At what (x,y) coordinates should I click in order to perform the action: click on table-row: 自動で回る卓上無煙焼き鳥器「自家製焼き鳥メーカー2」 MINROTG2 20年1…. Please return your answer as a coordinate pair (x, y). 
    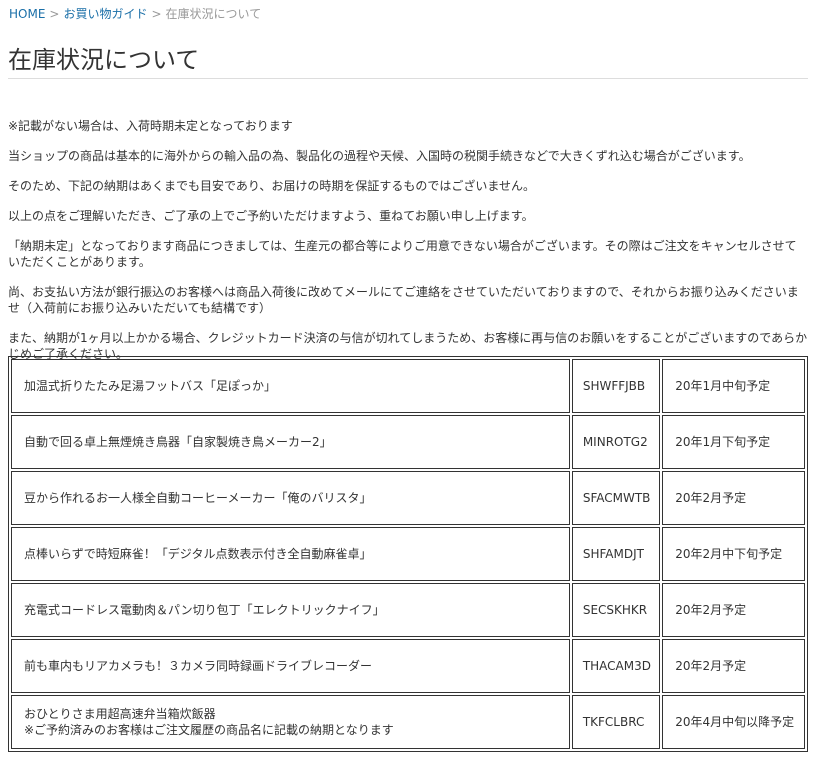
    Looking at the image, I should click on (408, 442).